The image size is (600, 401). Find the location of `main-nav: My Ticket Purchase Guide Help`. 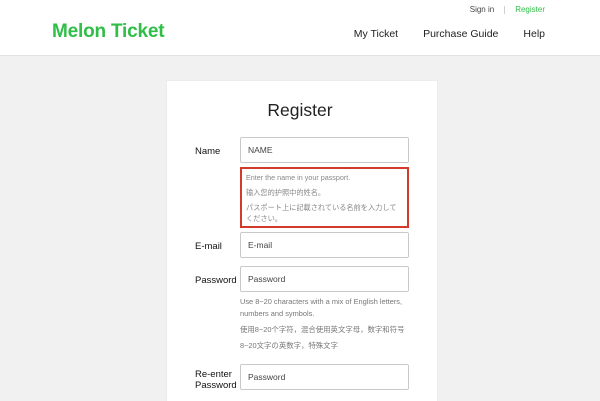

main-nav: My Ticket Purchase Guide Help is located at coordinates (437, 34).